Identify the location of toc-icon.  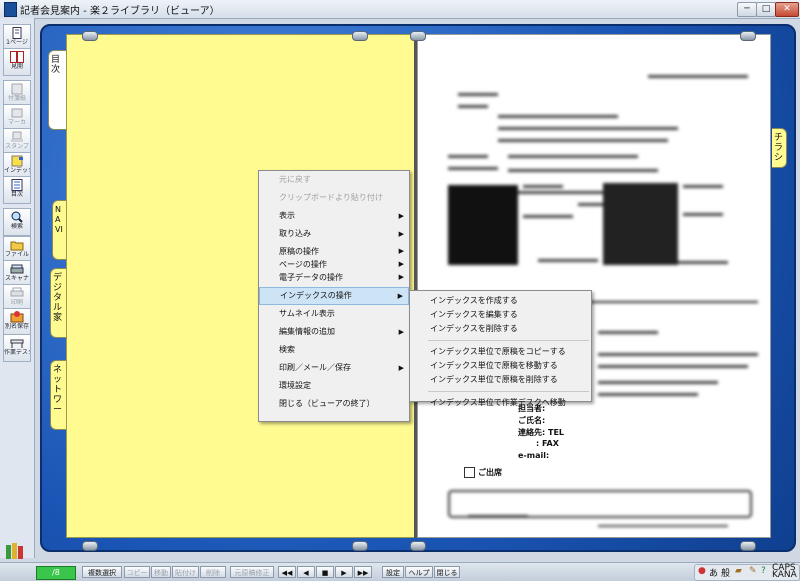
(17, 185).